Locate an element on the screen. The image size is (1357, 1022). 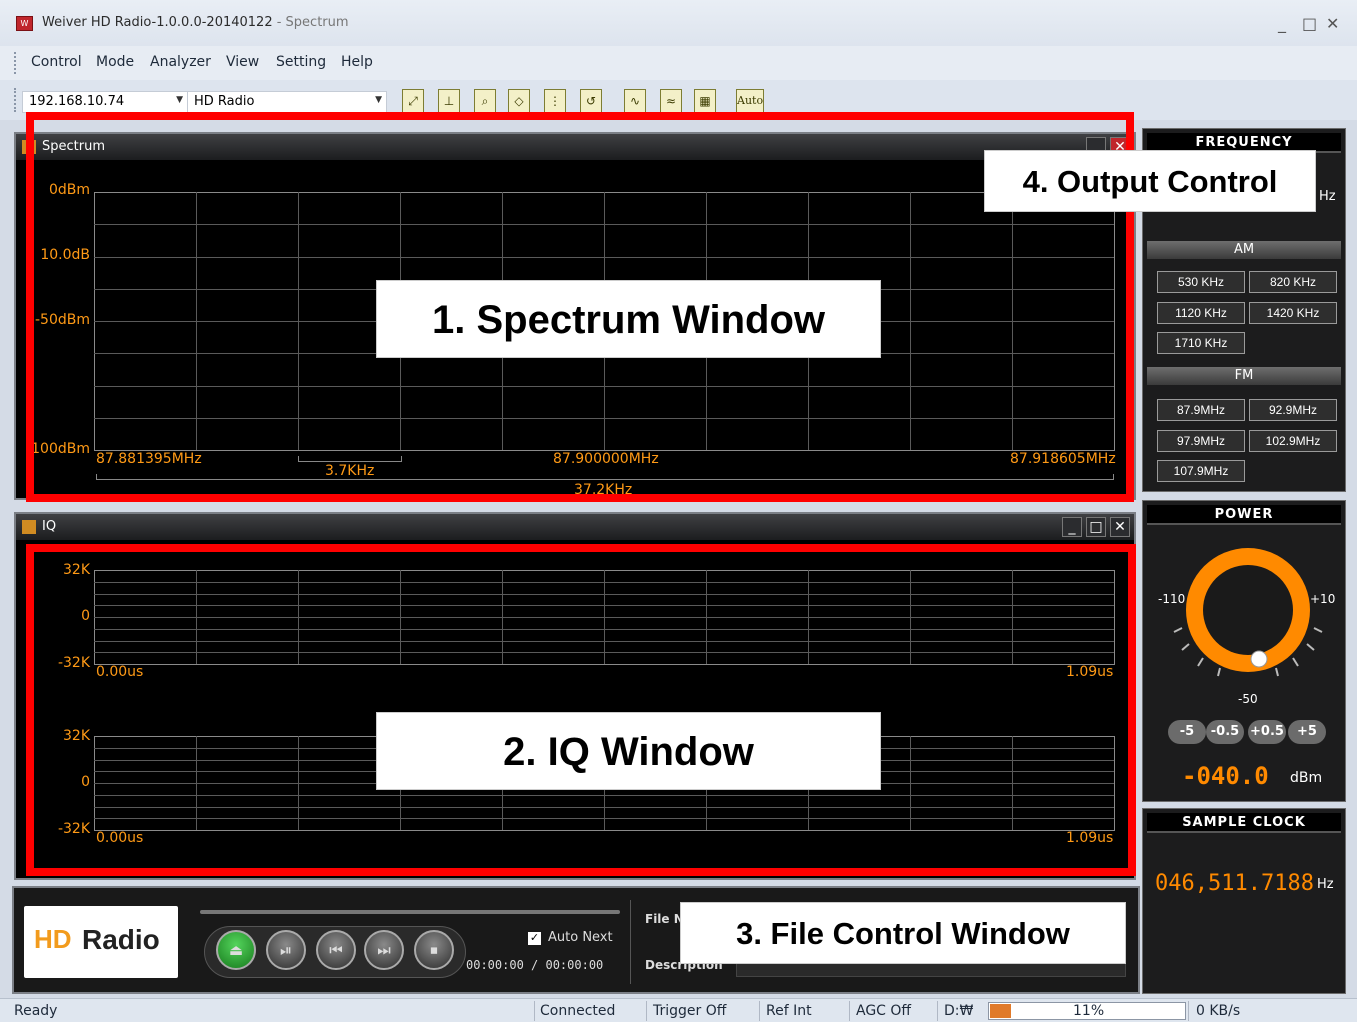
app-icon: W is located at coordinates (24, 23).